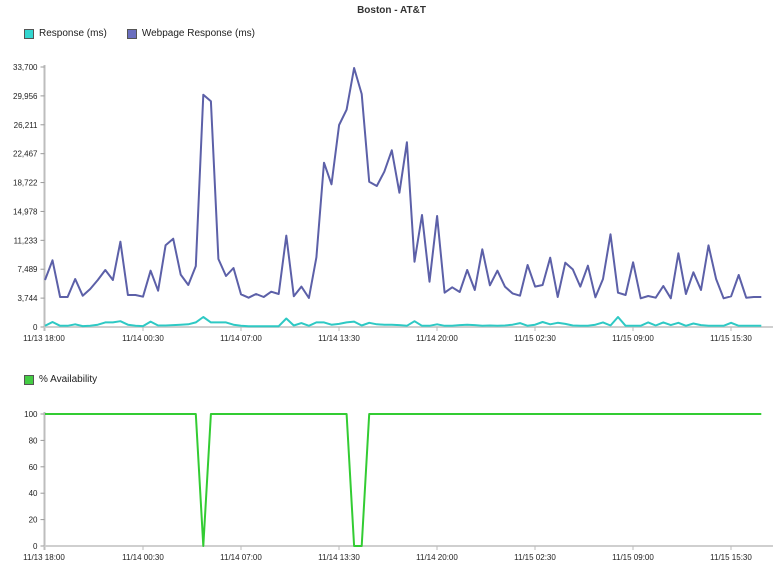  What do you see at coordinates (241, 557) in the screenshot?
I see `x-tick-label: 11/14 07:00` at bounding box center [241, 557].